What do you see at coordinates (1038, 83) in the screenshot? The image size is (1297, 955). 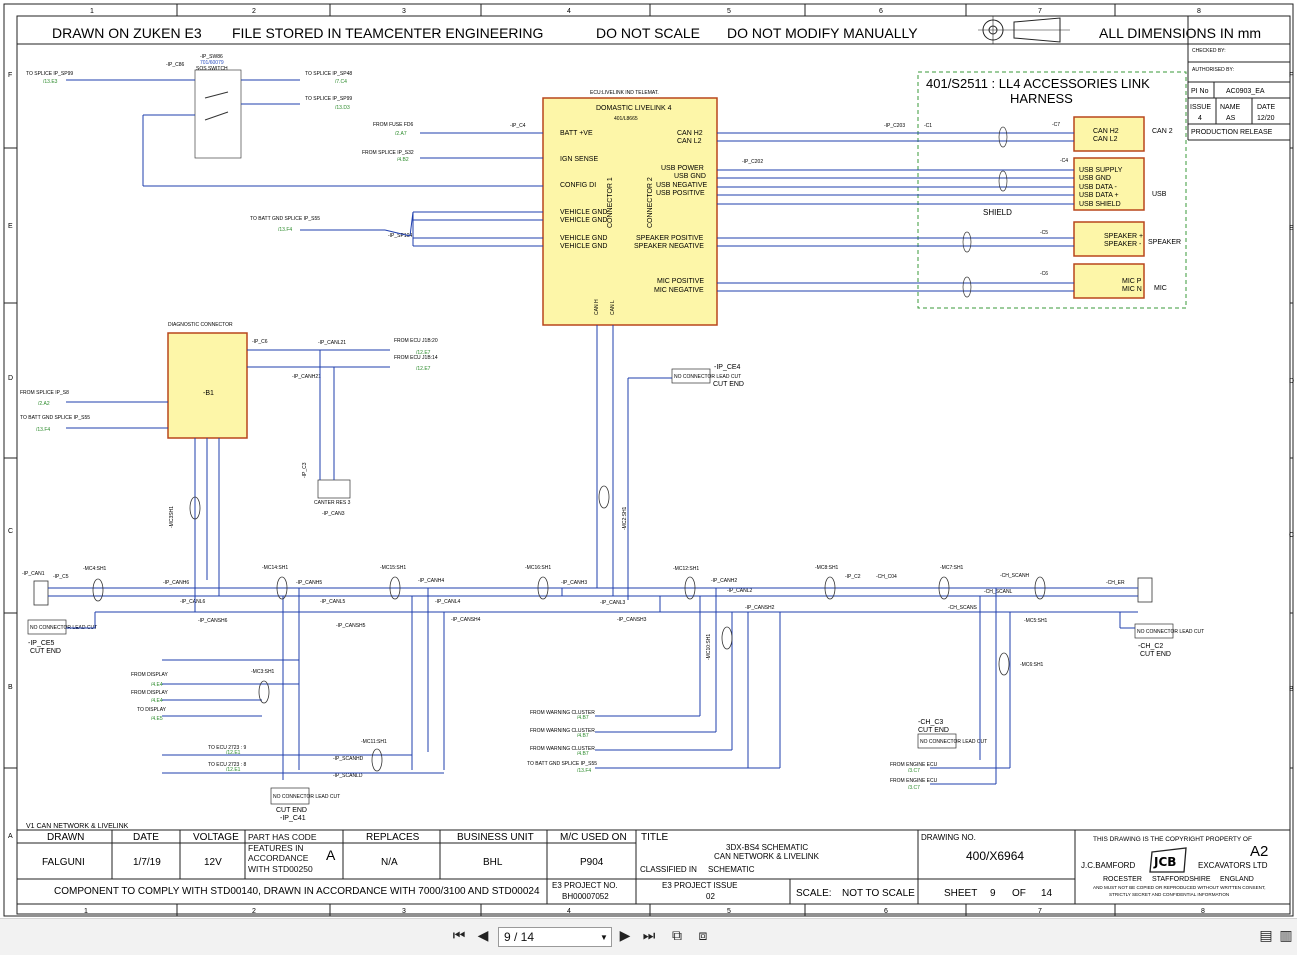 I see `harness-title: 401/S2511 : LL4 ACCESSORIES LINK` at bounding box center [1038, 83].